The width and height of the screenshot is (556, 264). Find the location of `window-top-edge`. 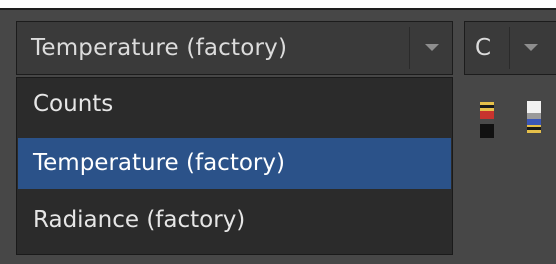

window-top-edge is located at coordinates (278, 4).